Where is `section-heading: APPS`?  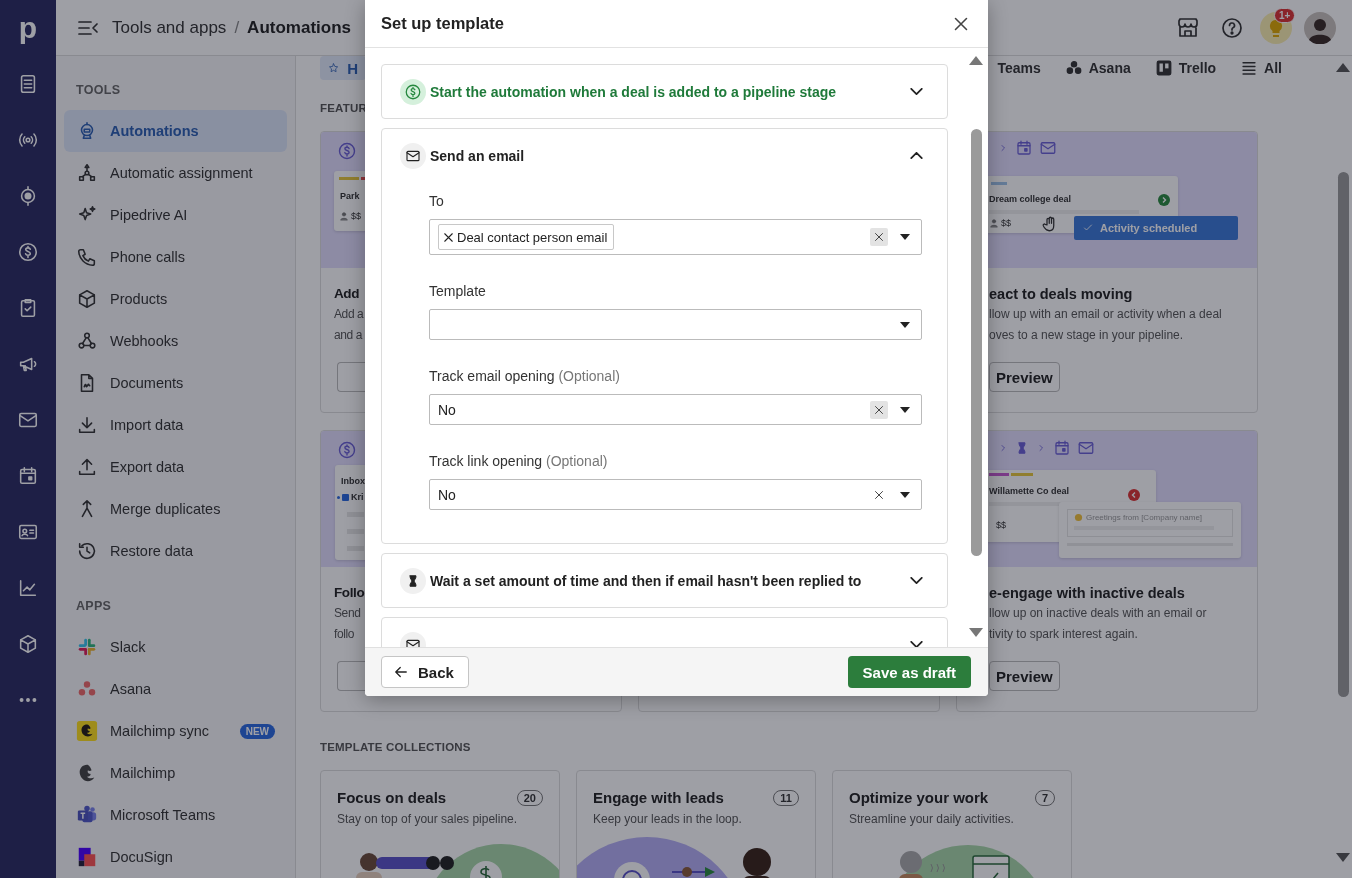 section-heading: APPS is located at coordinates (94, 606).